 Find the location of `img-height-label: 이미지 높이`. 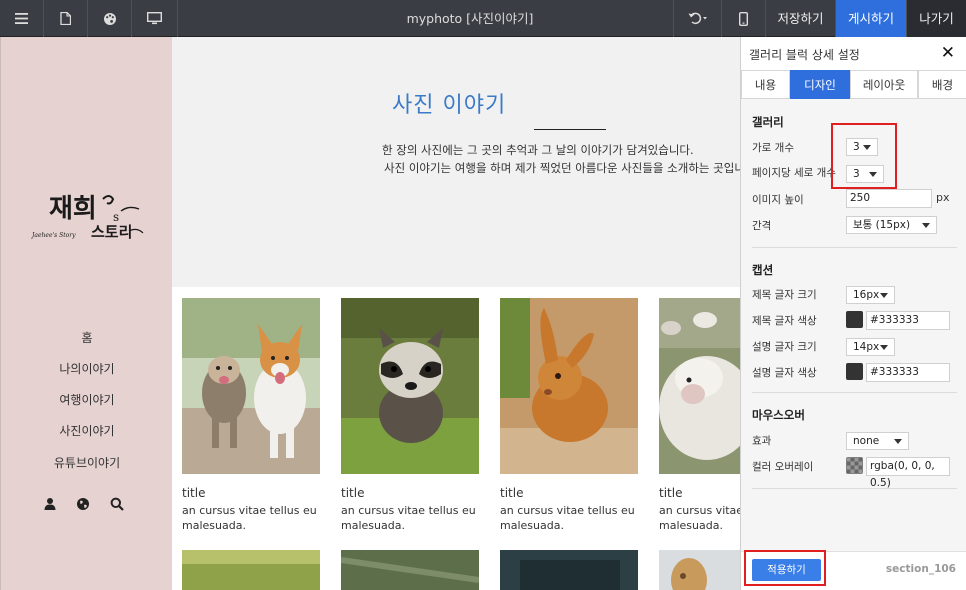

img-height-label: 이미지 높이 is located at coordinates (778, 200).